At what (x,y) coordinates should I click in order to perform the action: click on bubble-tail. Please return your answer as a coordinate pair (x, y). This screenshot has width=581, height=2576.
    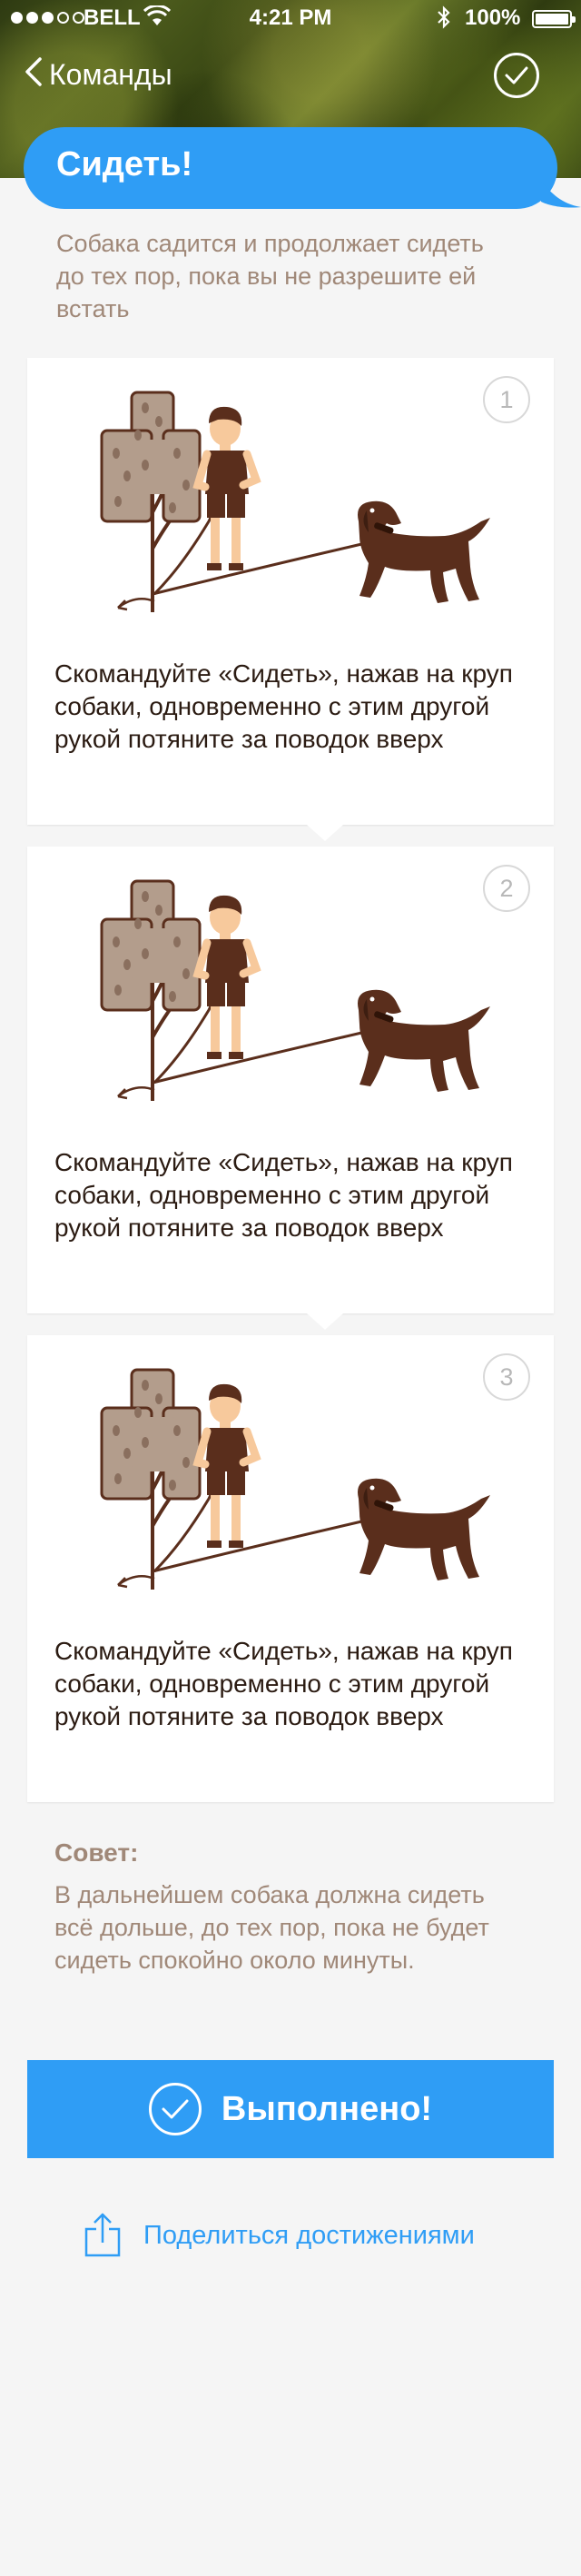
    Looking at the image, I should click on (561, 195).